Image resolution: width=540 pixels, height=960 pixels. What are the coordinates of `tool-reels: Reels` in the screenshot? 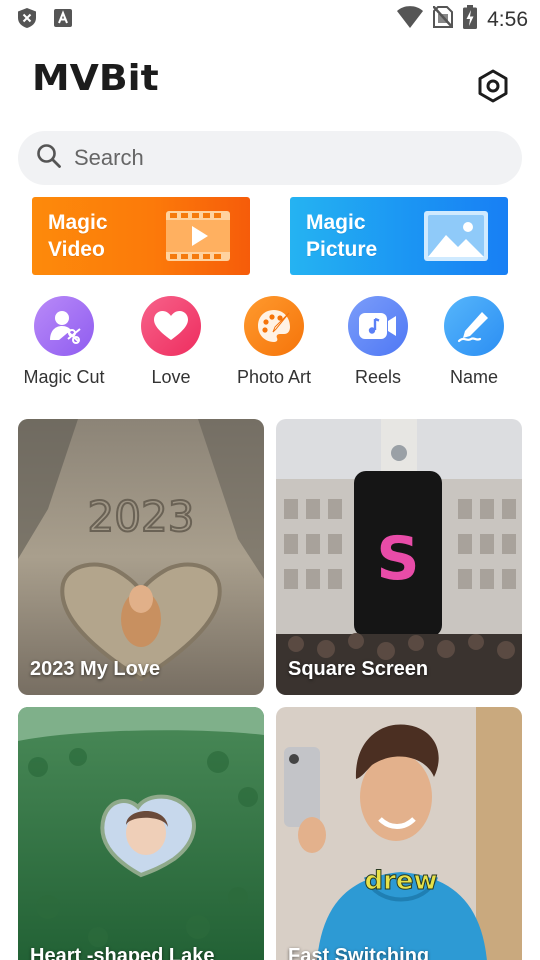 It's located at (378, 344).